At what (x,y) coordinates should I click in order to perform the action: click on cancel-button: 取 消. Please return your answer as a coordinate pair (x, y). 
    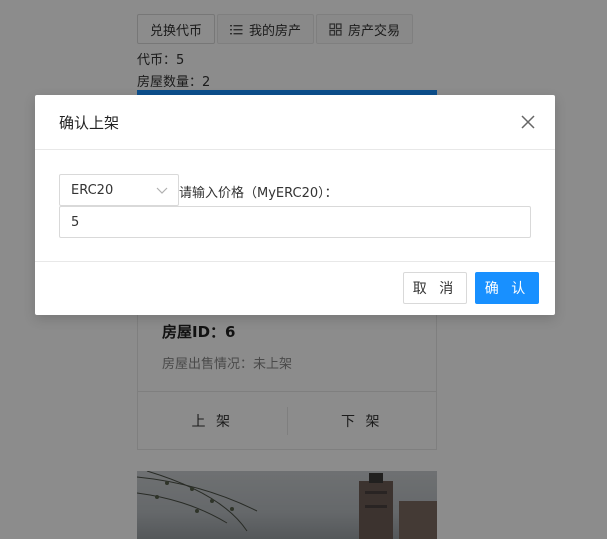
    Looking at the image, I should click on (435, 288).